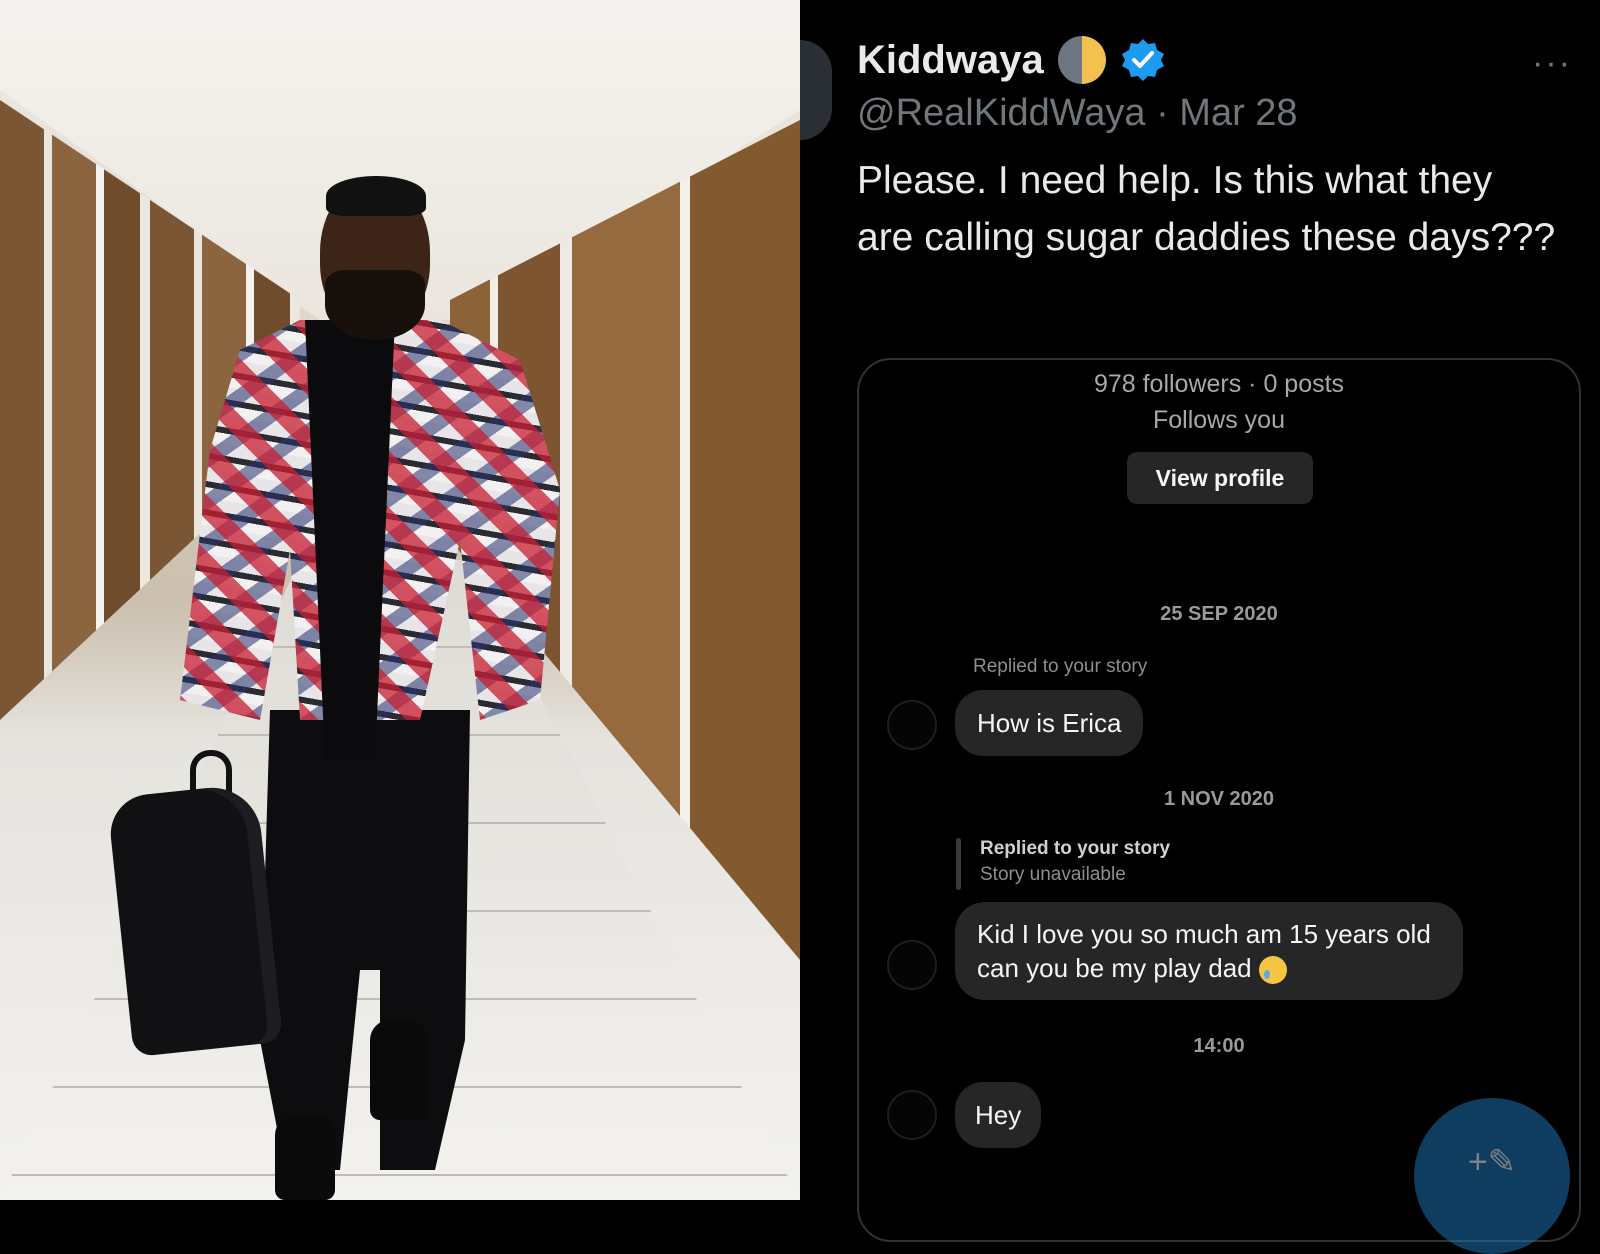 This screenshot has width=1600, height=1254. Describe the element at coordinates (375, 305) in the screenshot. I see `person-beard` at that location.